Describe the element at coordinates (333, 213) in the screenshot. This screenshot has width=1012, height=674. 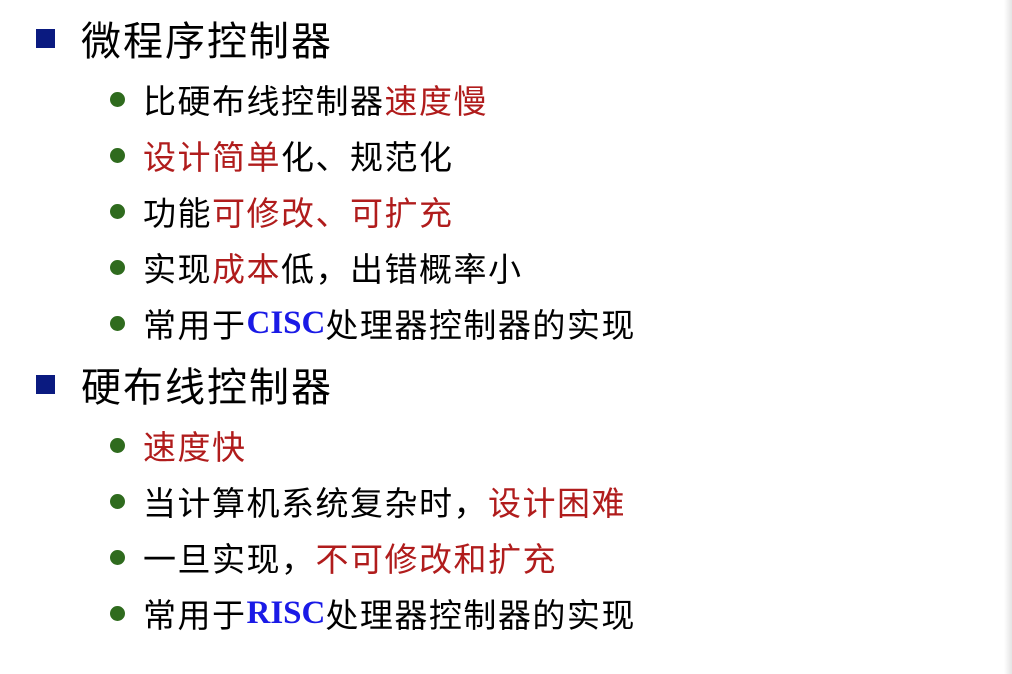
I see `item-emphasis: 可修改、可扩充` at that location.